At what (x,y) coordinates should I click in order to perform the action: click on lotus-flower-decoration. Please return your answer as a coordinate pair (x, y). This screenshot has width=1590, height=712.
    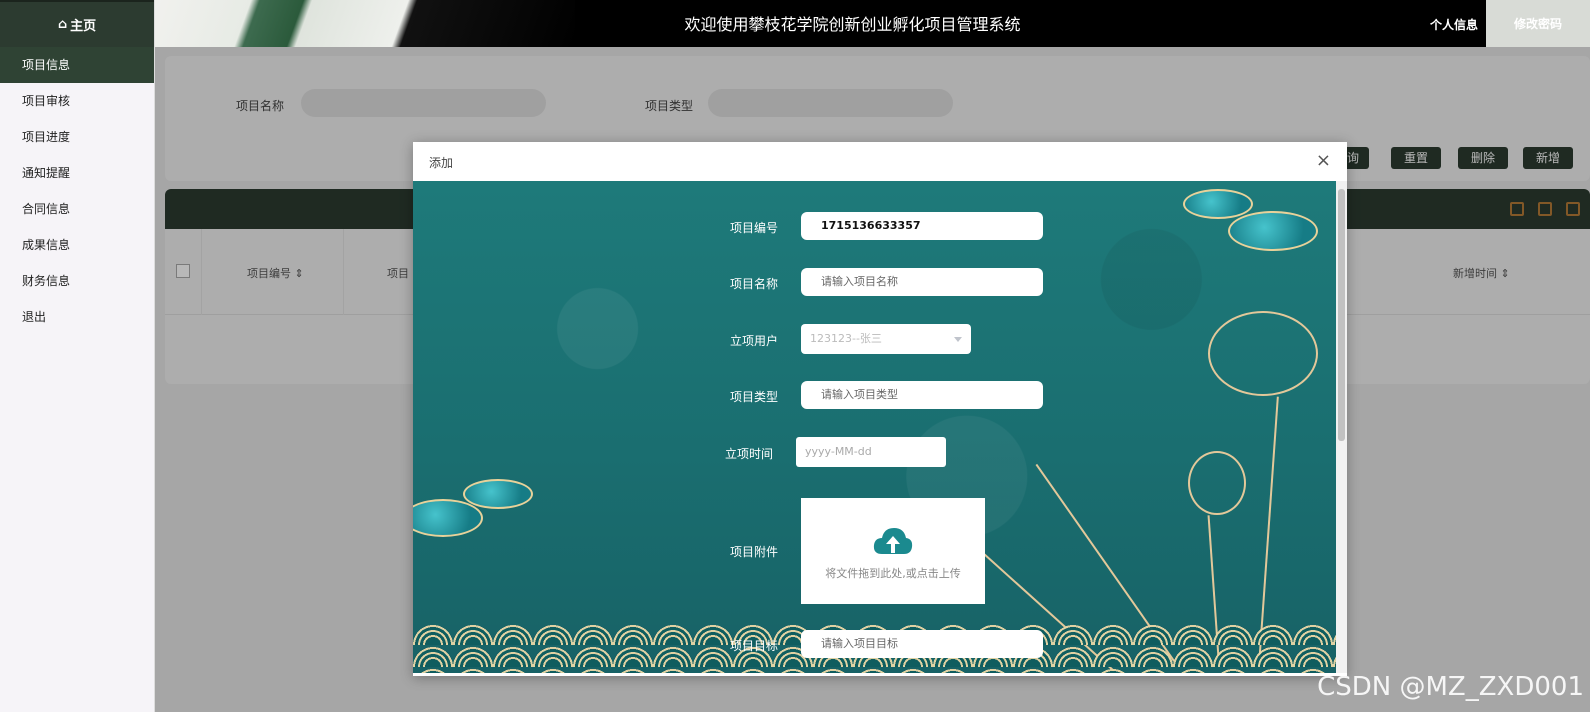
    Looking at the image, I should click on (1217, 483).